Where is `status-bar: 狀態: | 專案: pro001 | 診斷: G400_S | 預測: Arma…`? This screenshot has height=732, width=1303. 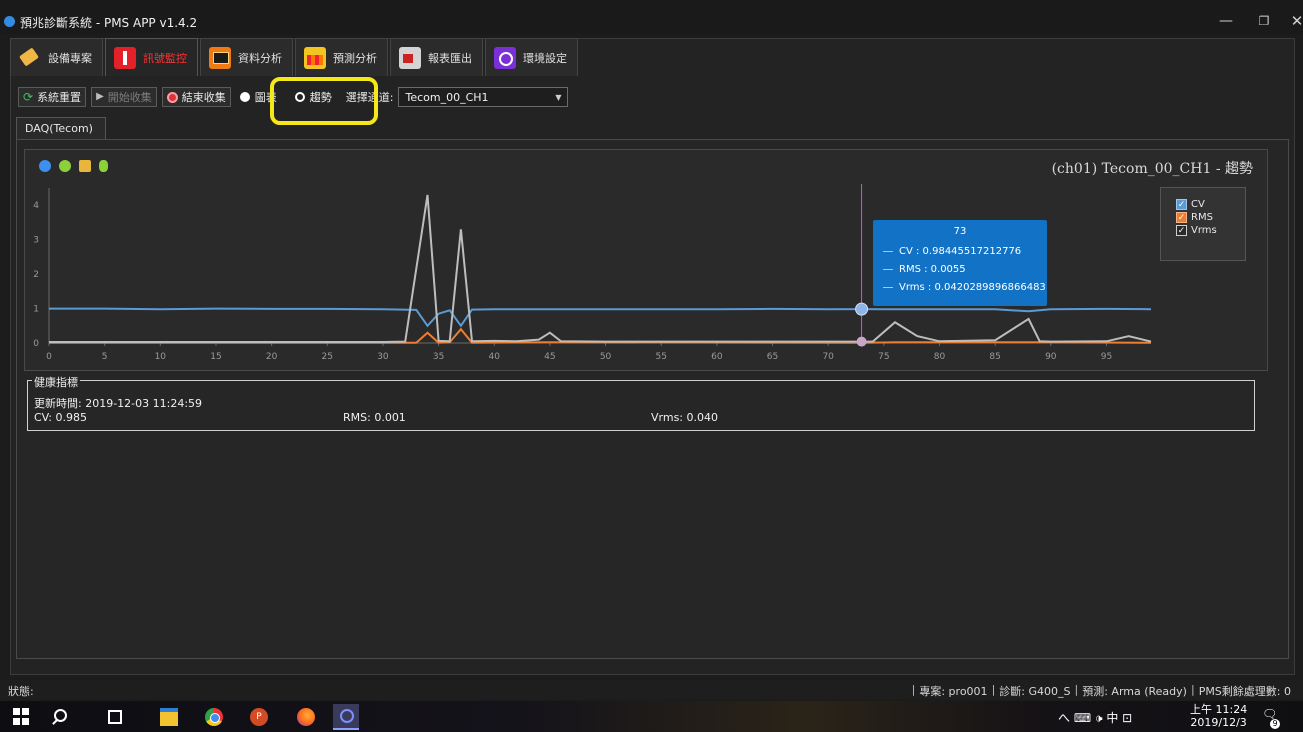 status-bar: 狀態: | 專案: pro001 | 診斷: G400_S | 預測: Arma… is located at coordinates (651, 689).